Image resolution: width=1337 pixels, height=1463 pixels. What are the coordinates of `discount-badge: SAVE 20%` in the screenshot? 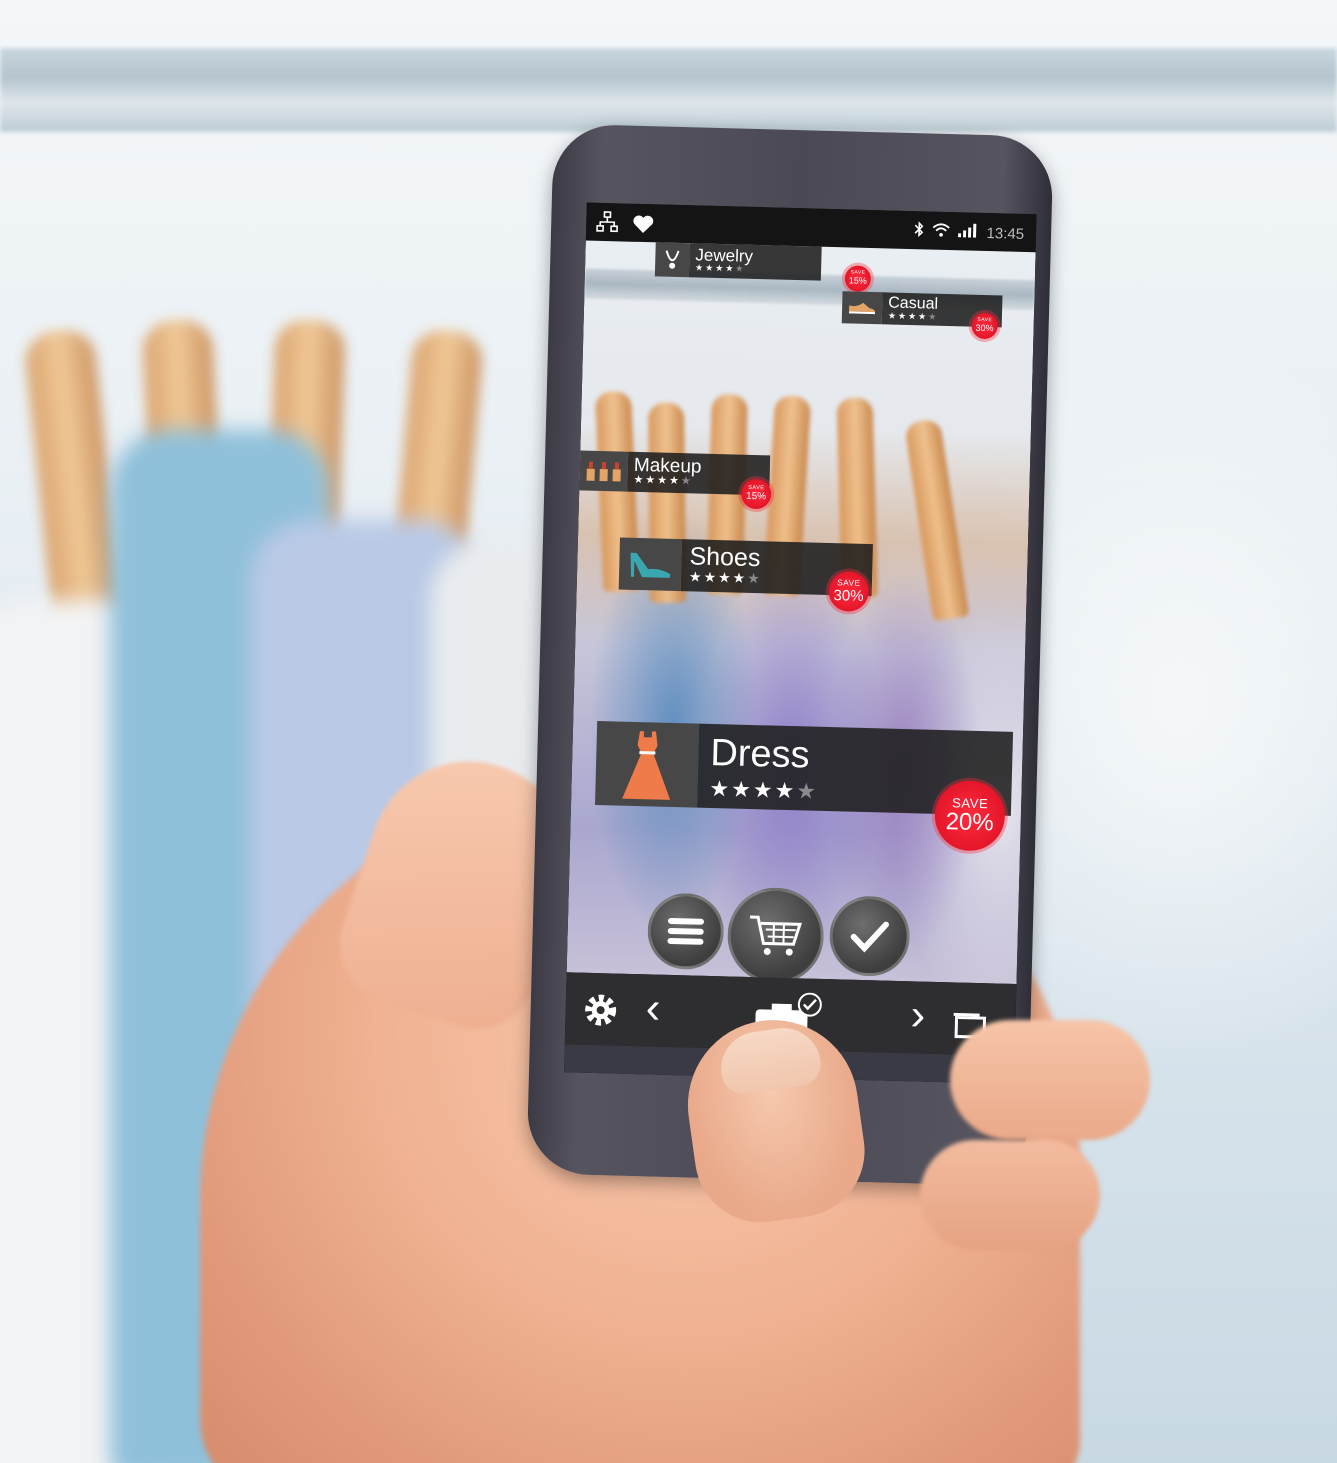 It's located at (969, 815).